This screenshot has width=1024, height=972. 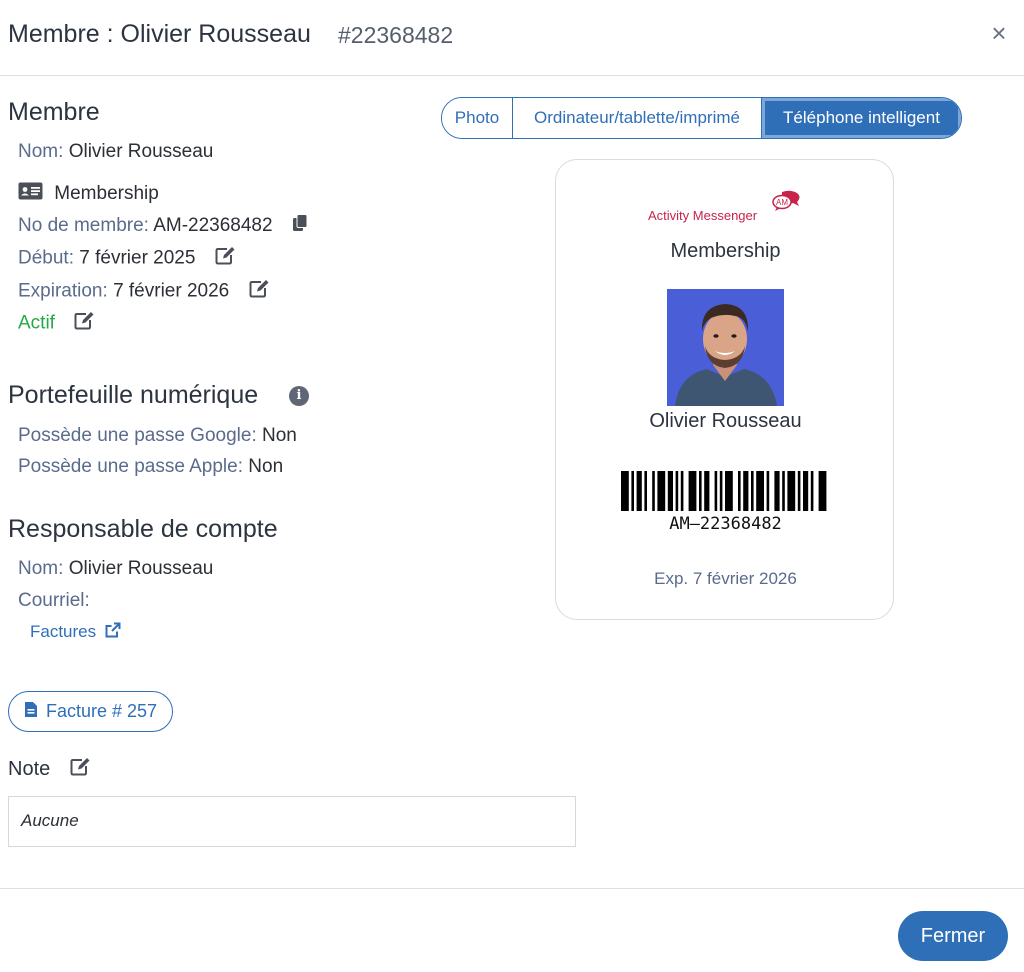 I want to click on member-number-label: No de membre:, so click(x=83, y=226).